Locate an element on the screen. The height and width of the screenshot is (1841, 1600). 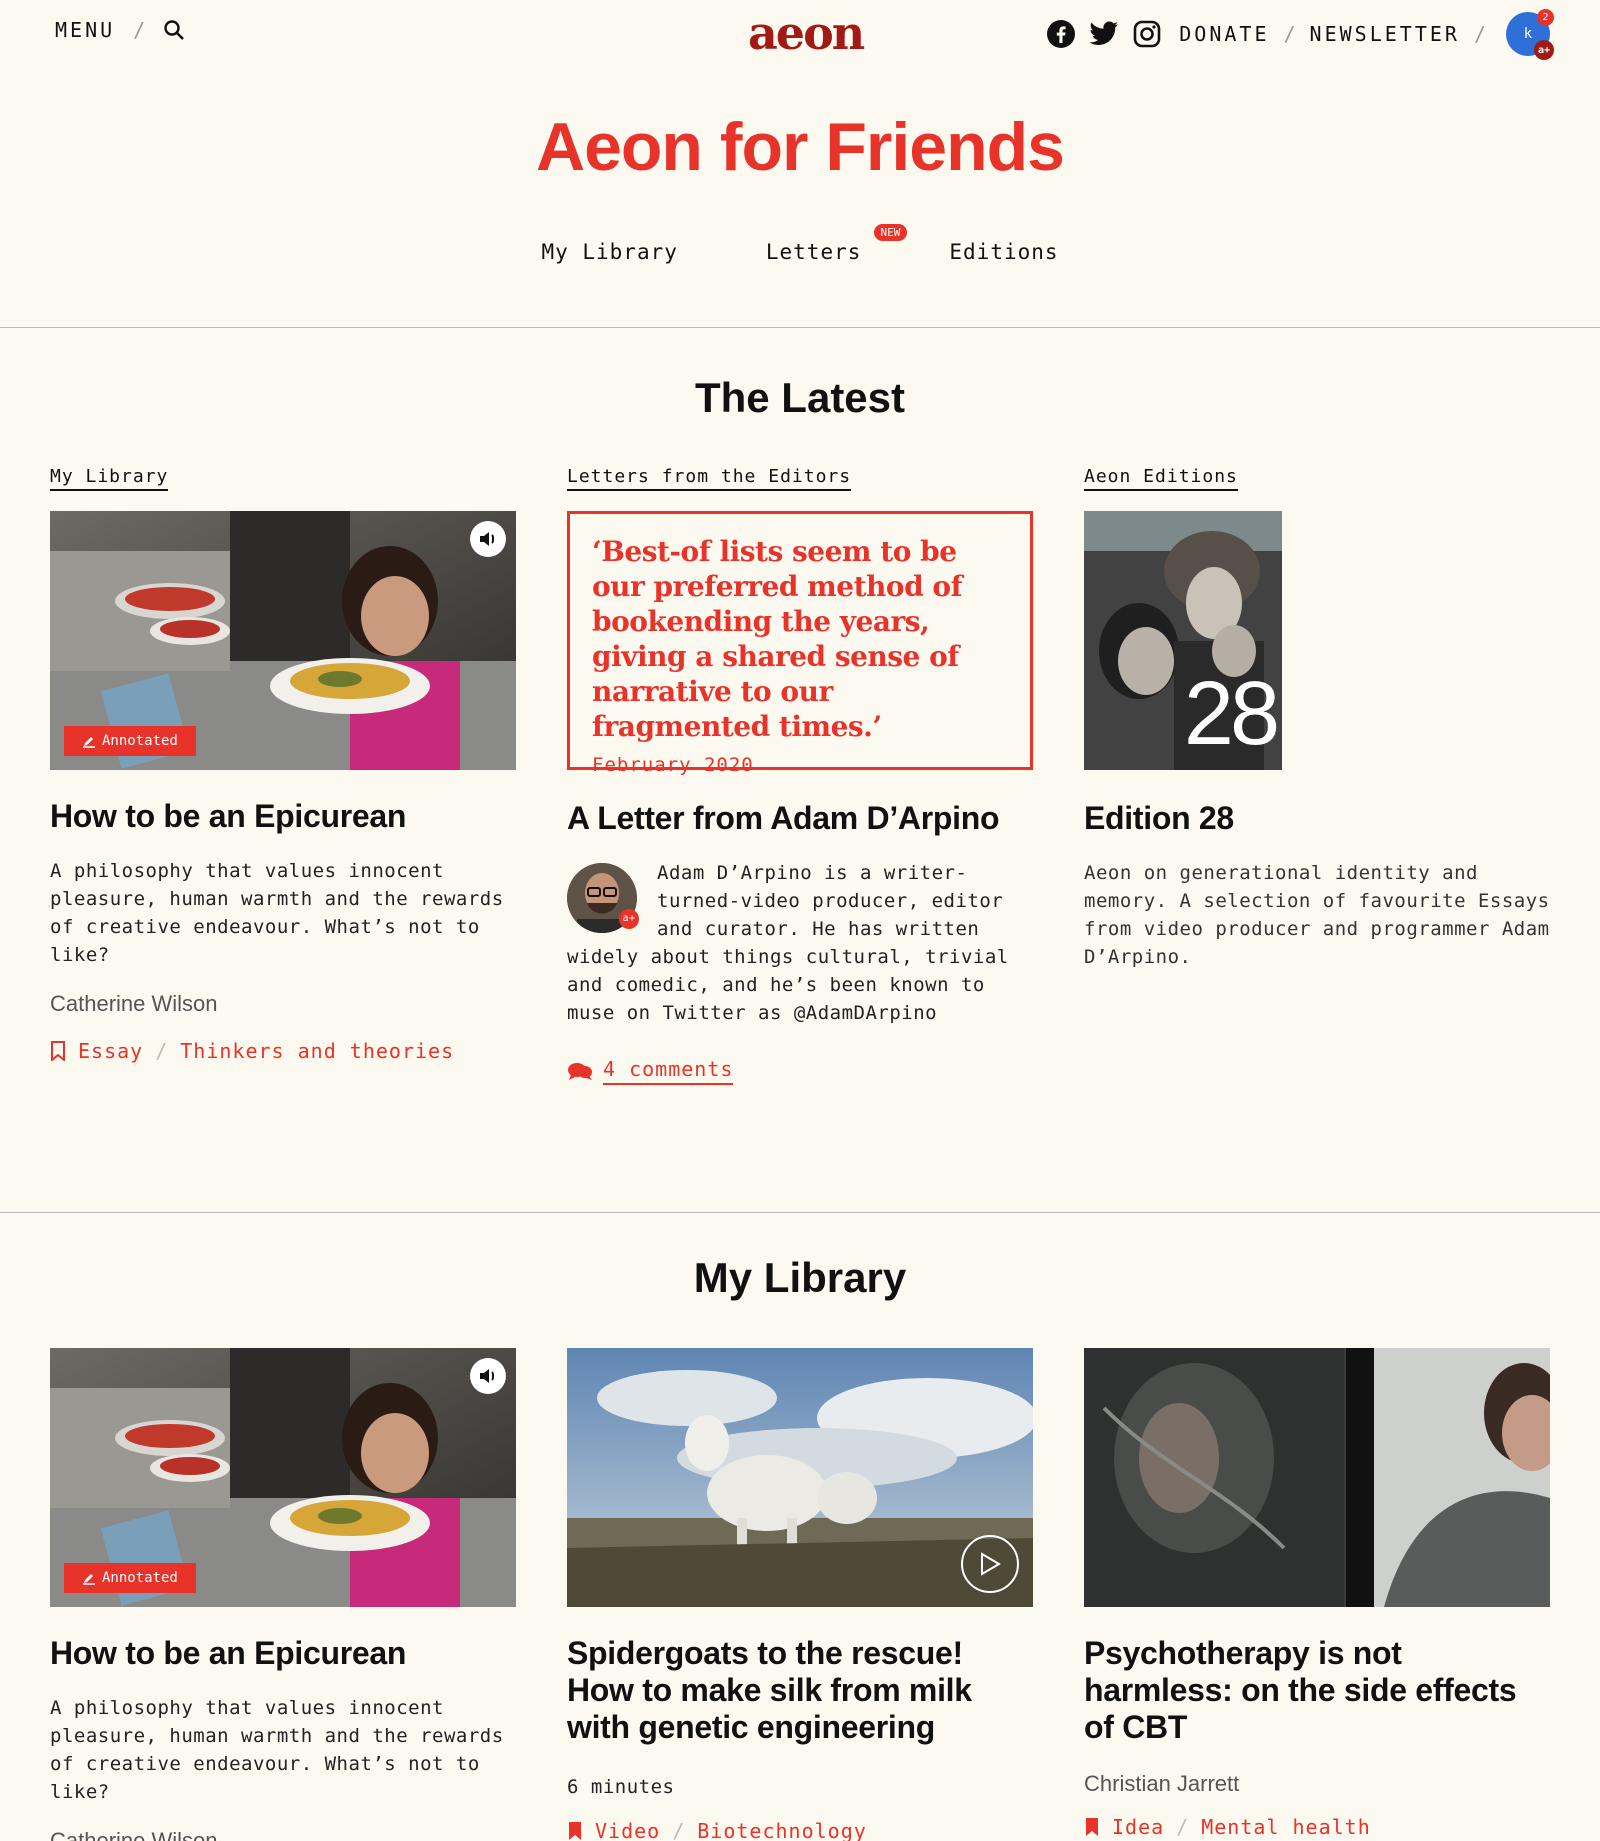
comments-count: 4 comments is located at coordinates (668, 1071).